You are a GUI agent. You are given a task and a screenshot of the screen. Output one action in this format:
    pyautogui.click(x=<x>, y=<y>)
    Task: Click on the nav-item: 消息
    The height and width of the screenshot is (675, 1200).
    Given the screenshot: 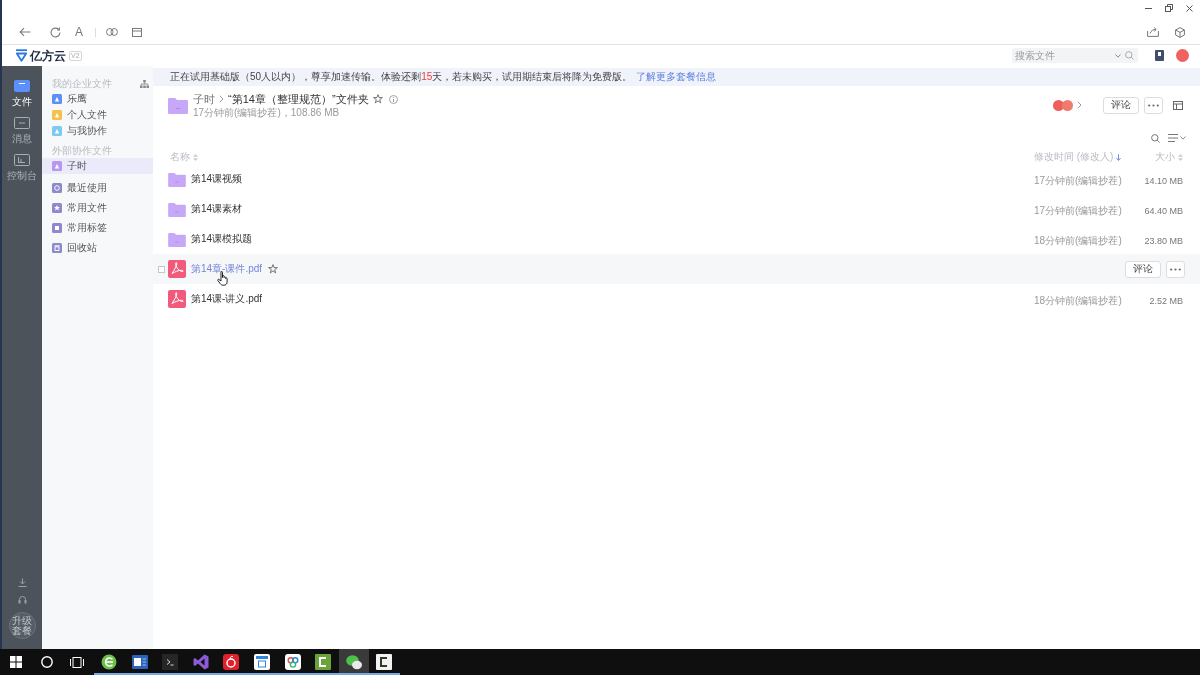 What is the action you would take?
    pyautogui.click(x=22, y=131)
    